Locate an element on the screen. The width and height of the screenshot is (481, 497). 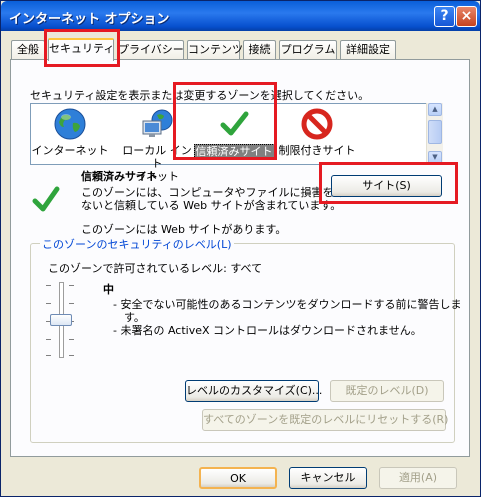
apply-button: 適用(A) is located at coordinates (418, 478).